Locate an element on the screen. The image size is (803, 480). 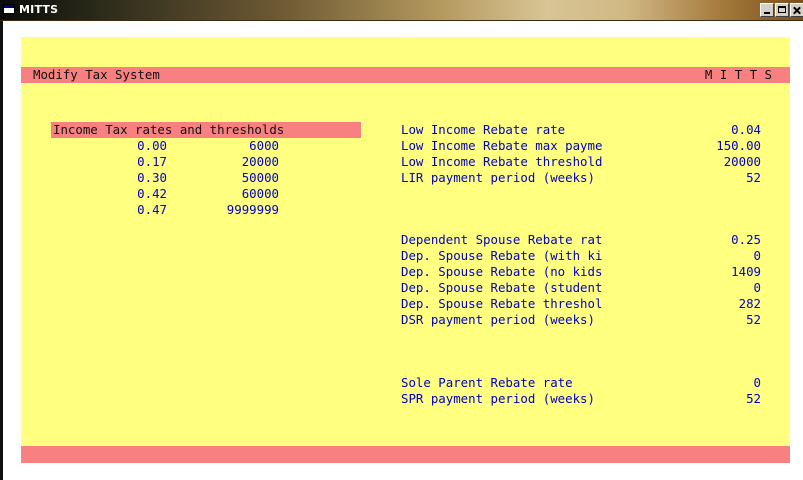
spr-rate-label: Sole Parent Rebate rate is located at coordinates (487, 382).